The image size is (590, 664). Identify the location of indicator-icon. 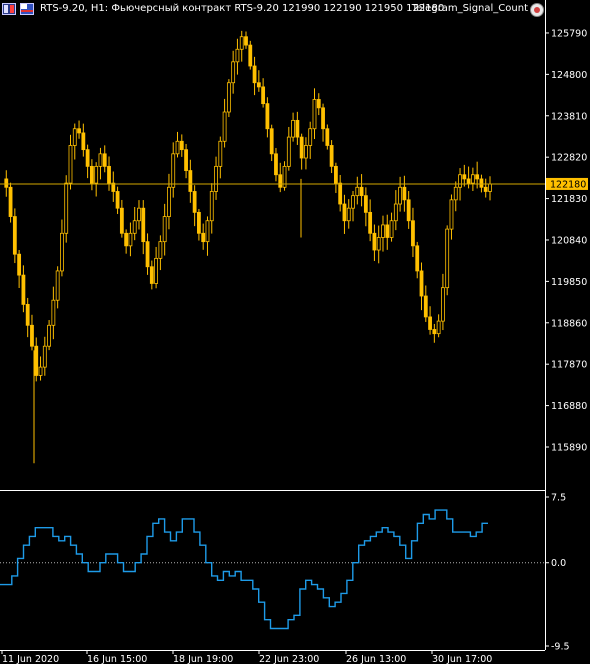
(537, 10).